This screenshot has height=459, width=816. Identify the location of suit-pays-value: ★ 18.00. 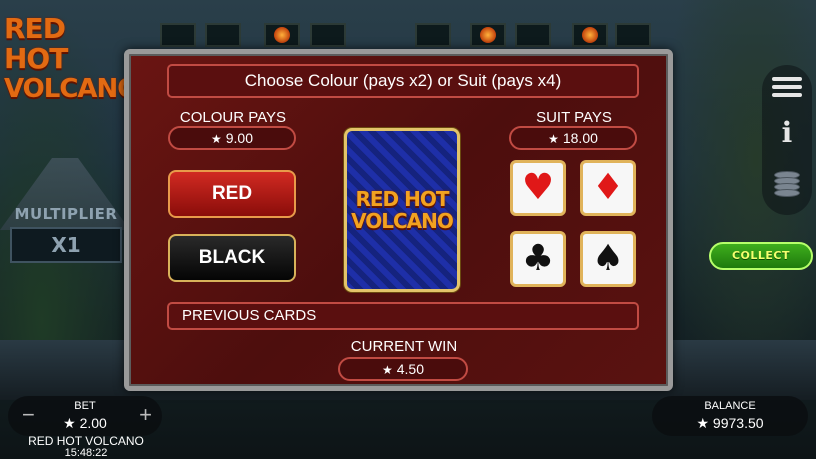
(573, 138).